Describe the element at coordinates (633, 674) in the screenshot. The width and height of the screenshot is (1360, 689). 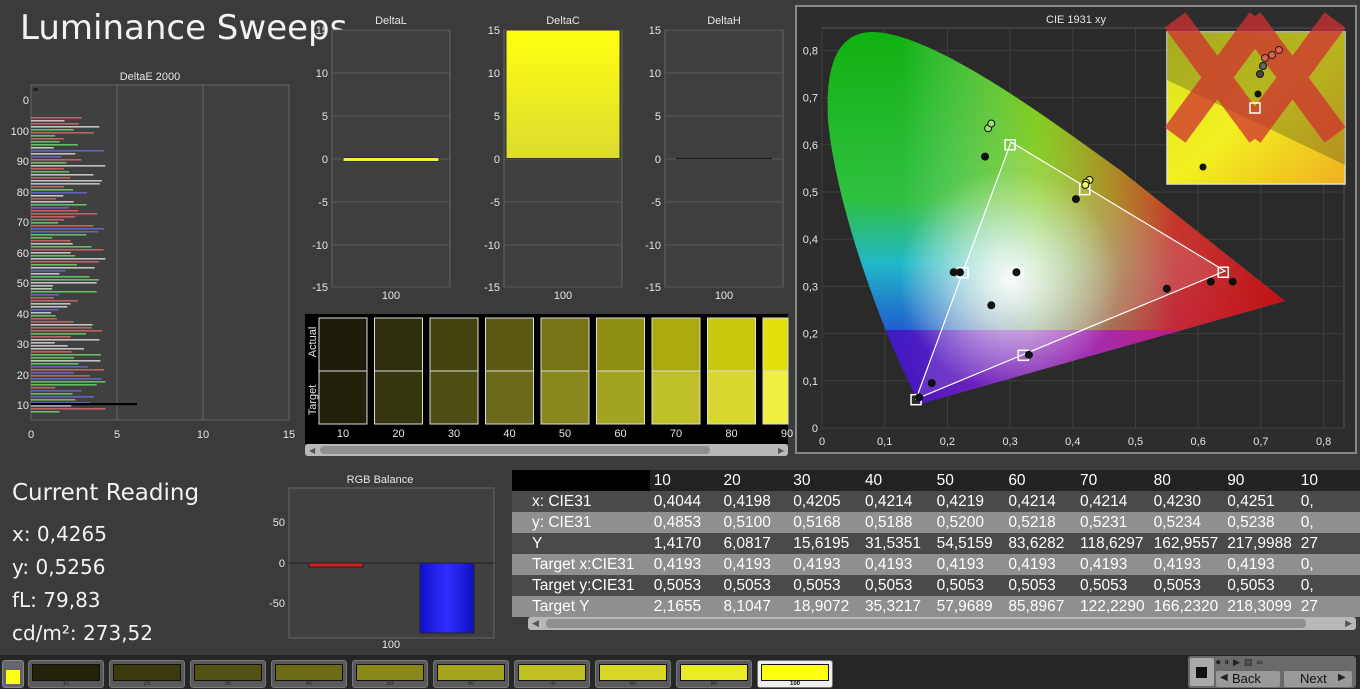
I see `bottom-swatch-80: 80` at that location.